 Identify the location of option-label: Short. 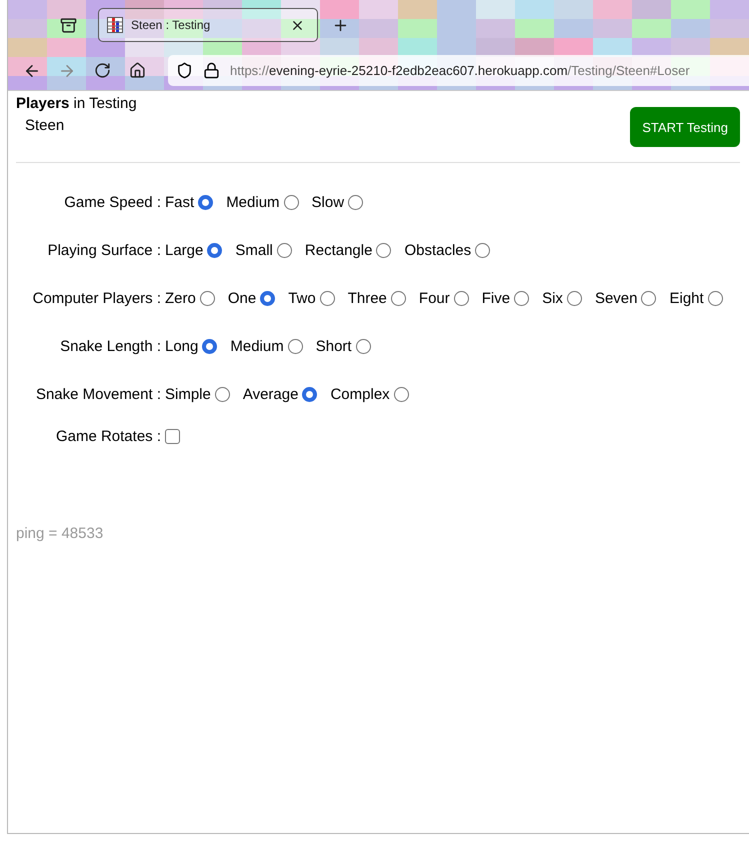
(334, 346).